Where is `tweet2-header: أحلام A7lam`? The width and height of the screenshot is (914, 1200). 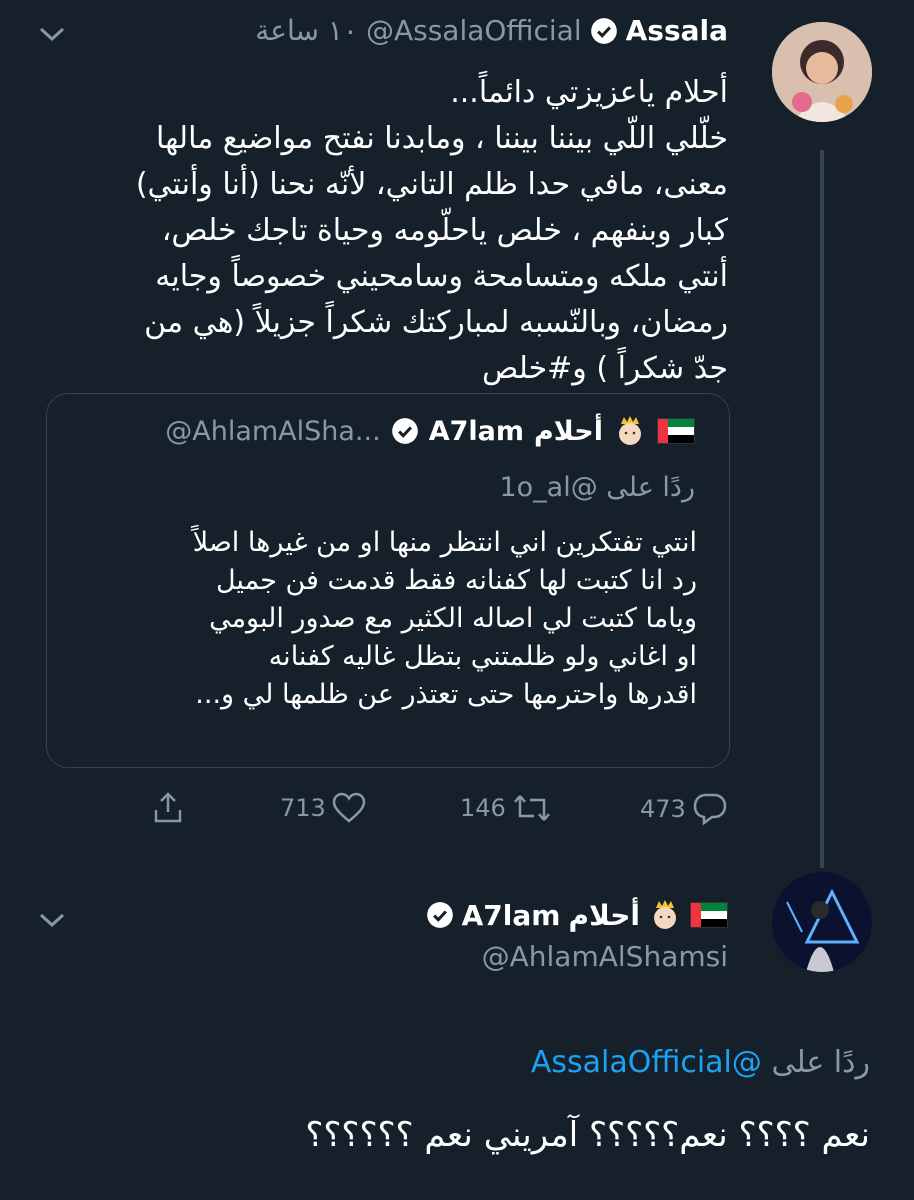
tweet2-header: أحلام A7lam is located at coordinates (577, 915).